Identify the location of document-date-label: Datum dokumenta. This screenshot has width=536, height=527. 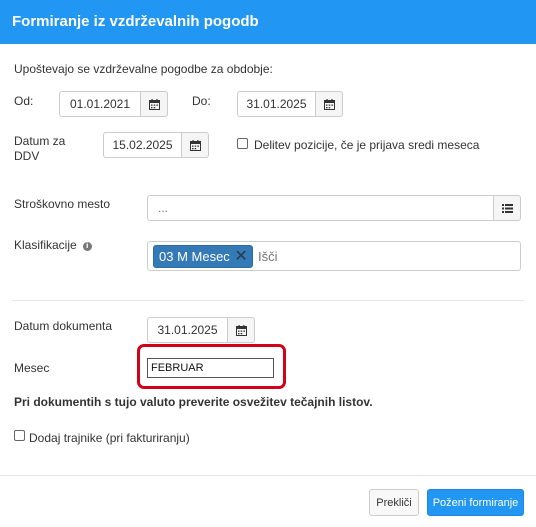
(63, 326).